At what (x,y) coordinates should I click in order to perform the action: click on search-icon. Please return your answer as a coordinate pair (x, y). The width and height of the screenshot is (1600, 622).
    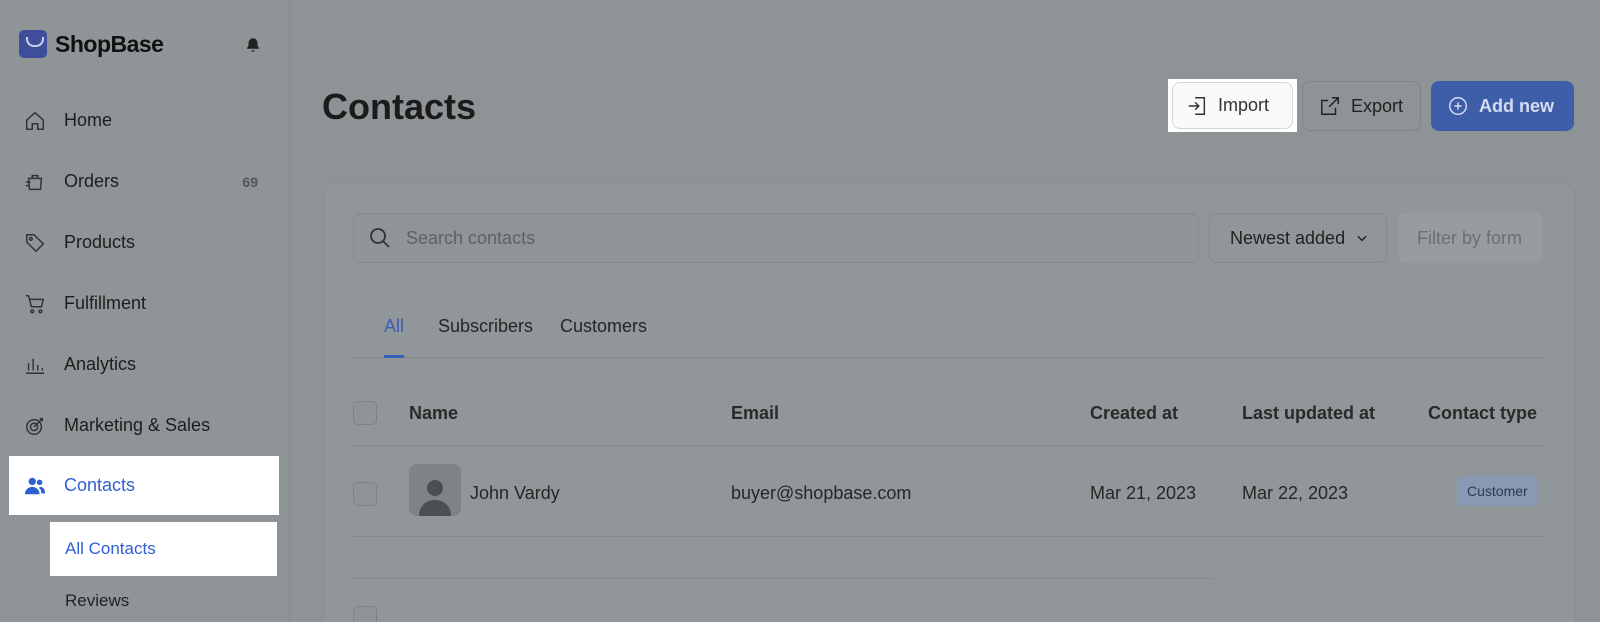
    Looking at the image, I should click on (380, 238).